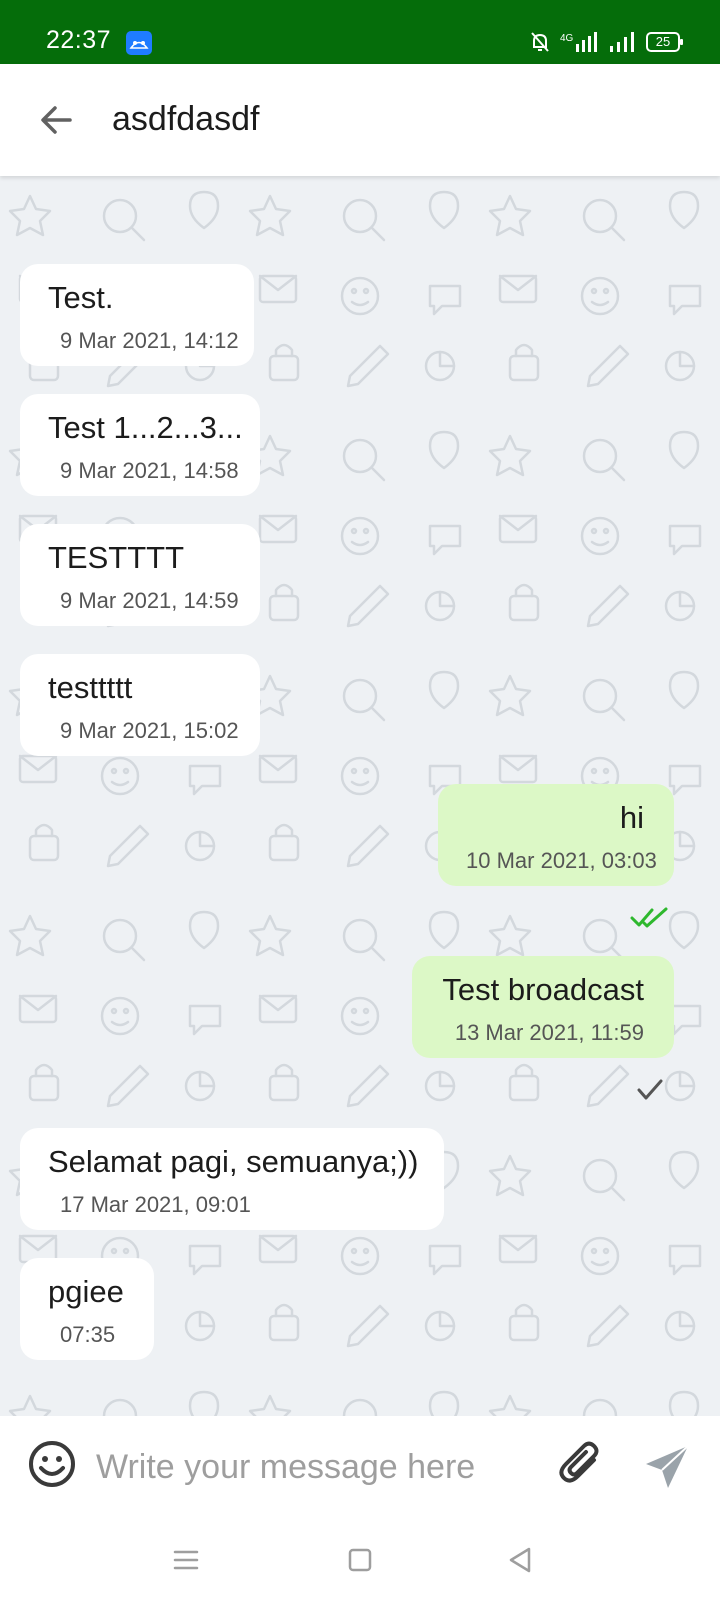 This screenshot has height=1600, width=720. Describe the element at coordinates (137, 315) in the screenshot. I see `message-bubble-incoming: Test. 9 Mar 2021, 14:12` at that location.